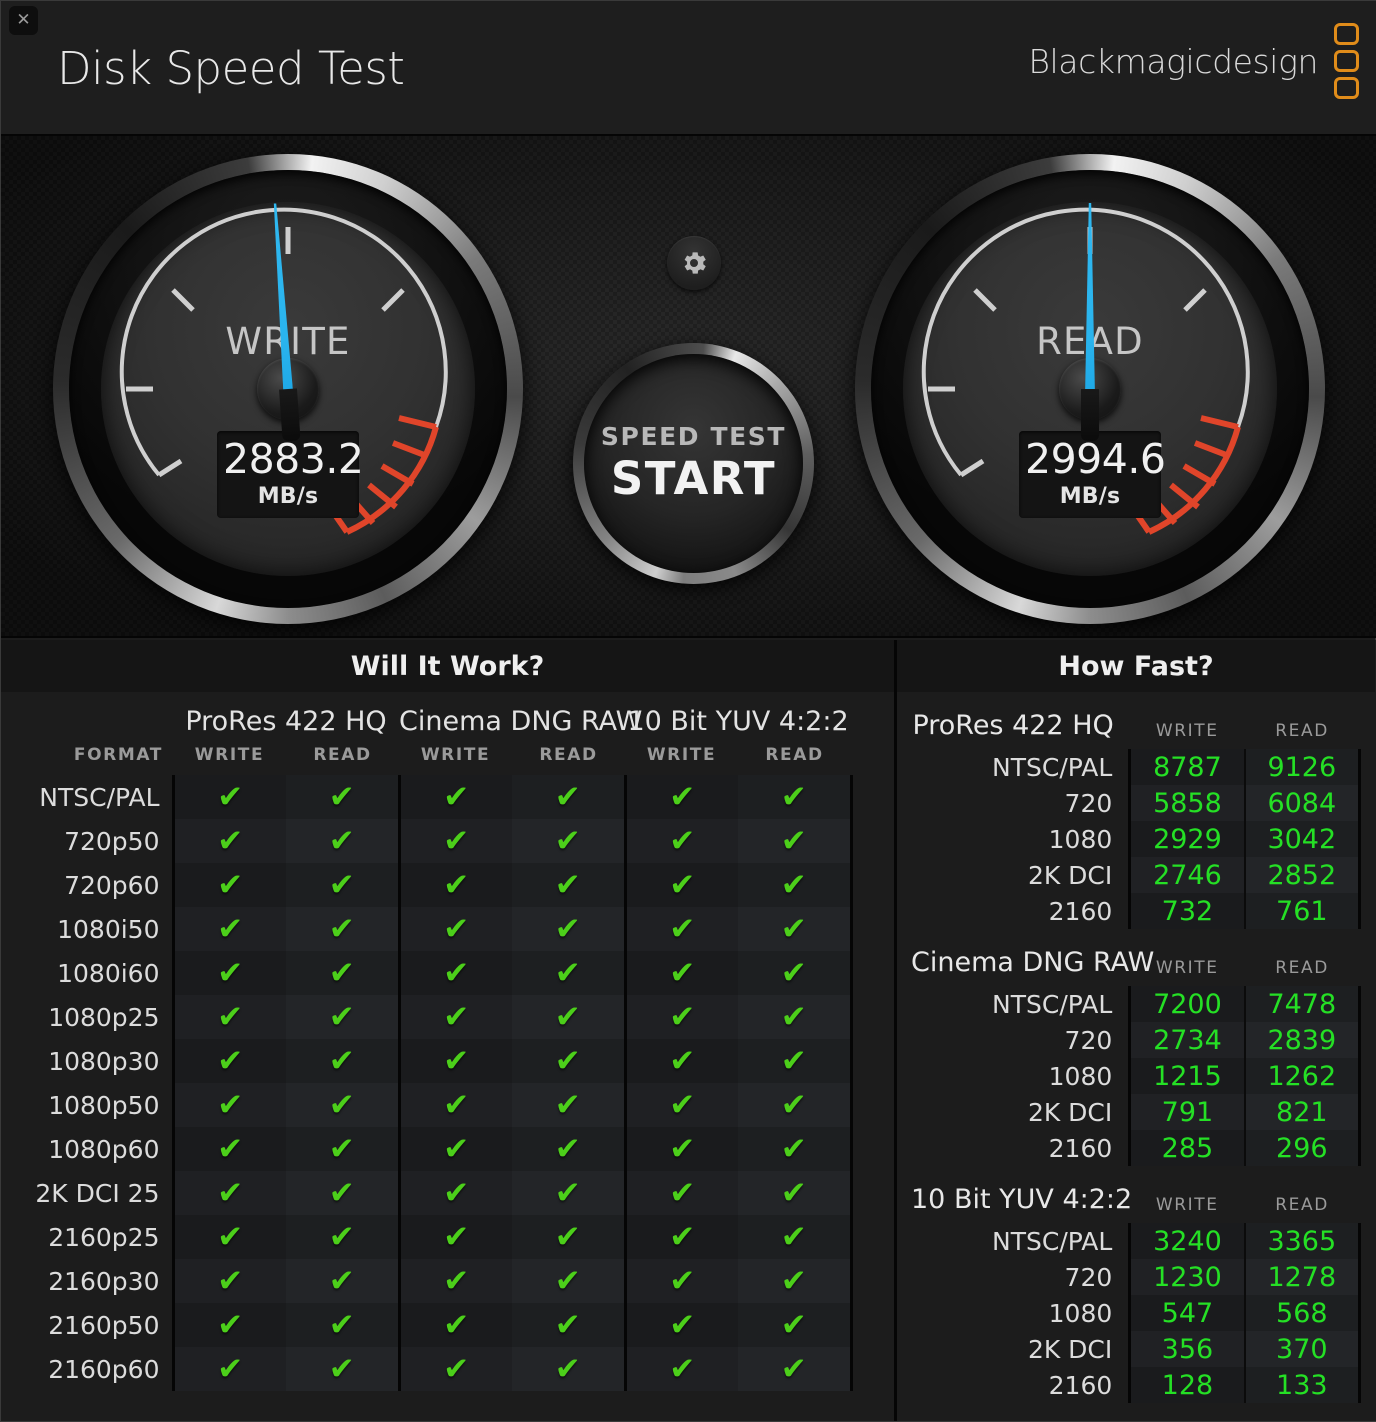 The width and height of the screenshot is (1376, 1422). Describe the element at coordinates (1186, 1040) in the screenshot. I see `write-speed-value: 2734` at that location.